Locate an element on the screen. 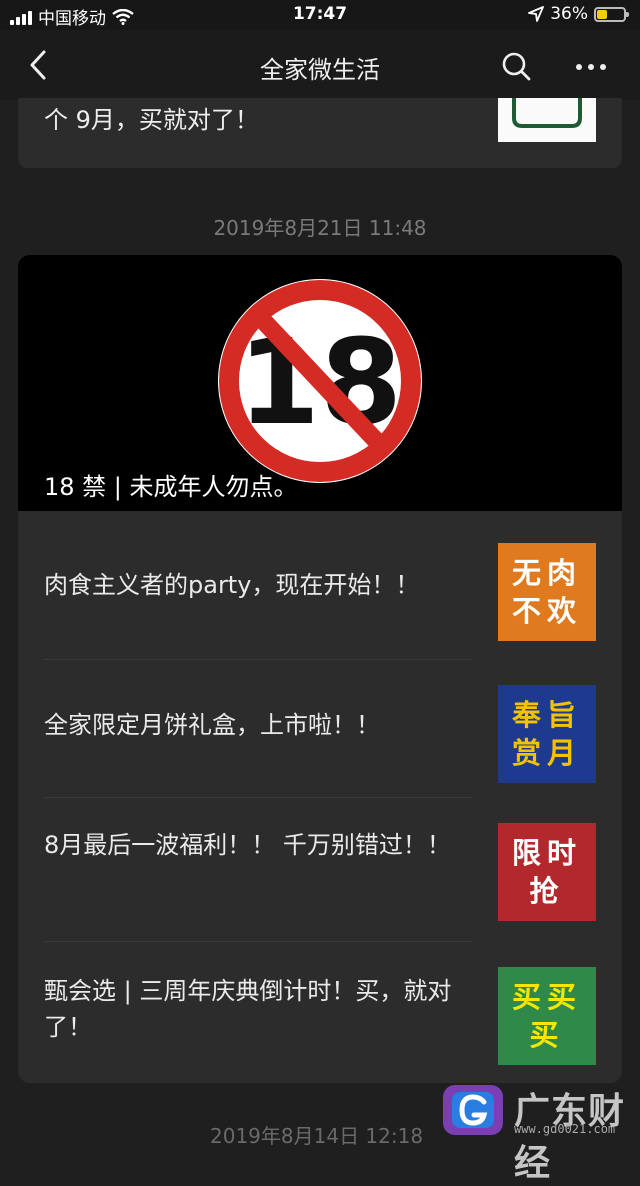 This screenshot has width=640, height=1186. article-title: 甄会选 | 三周年庆典倒计时！买，就对了！ is located at coordinates (248, 1009).